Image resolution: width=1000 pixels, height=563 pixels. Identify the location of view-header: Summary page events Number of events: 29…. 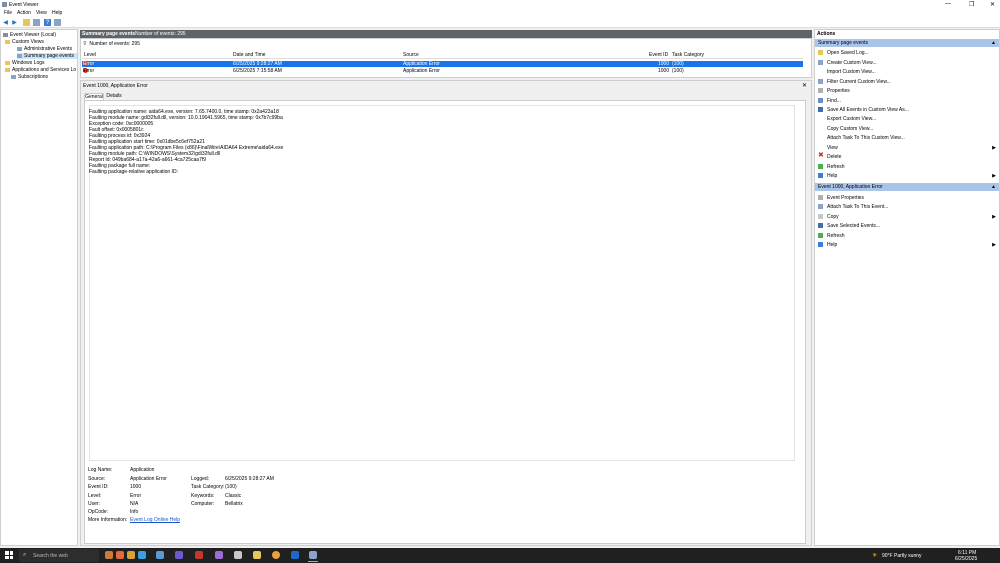
(446, 34).